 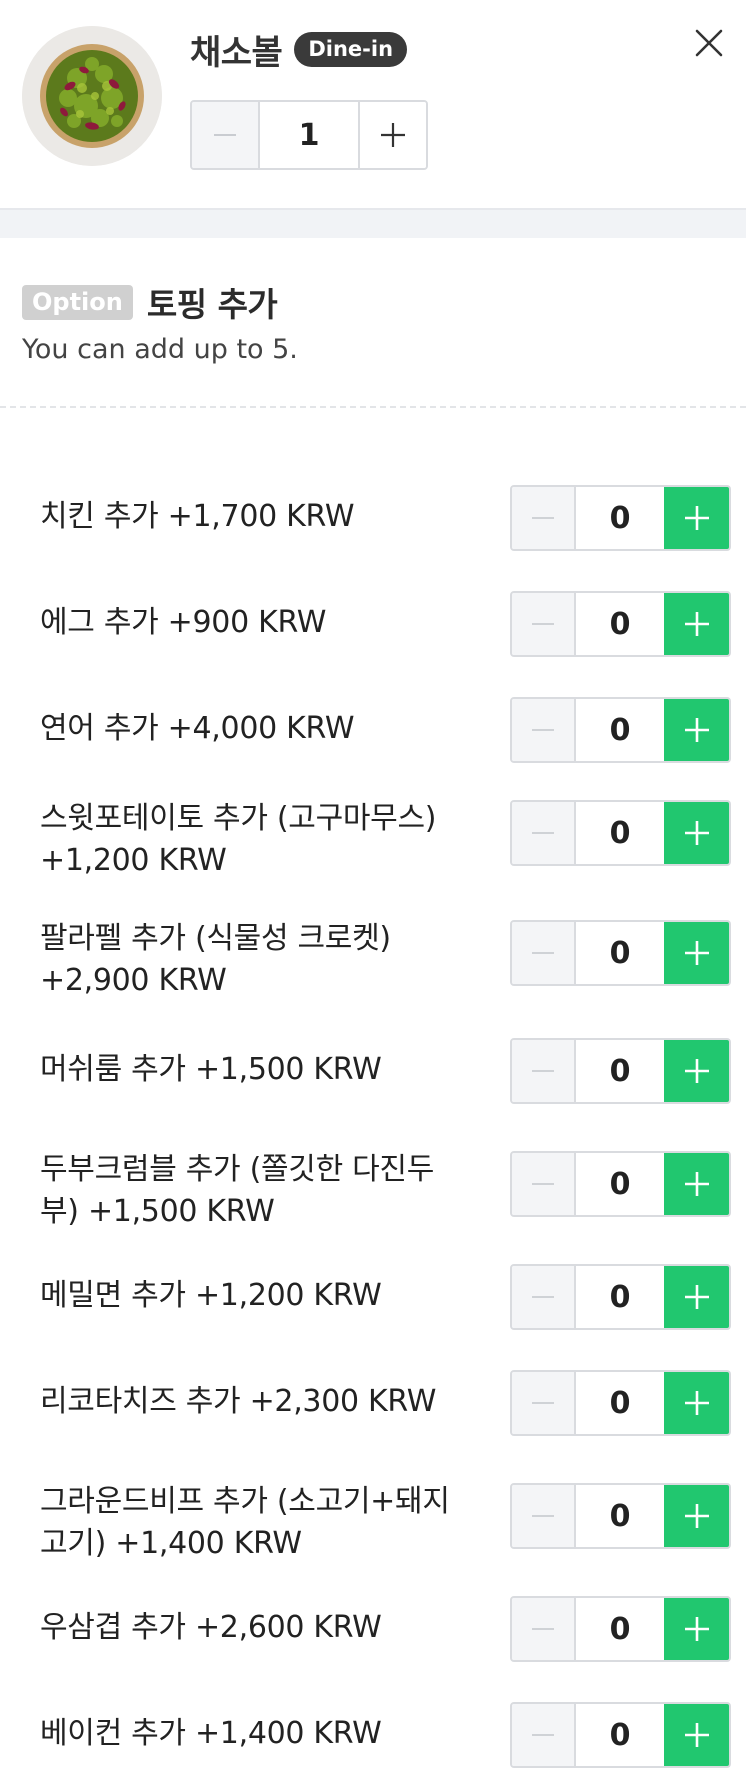 I want to click on option-description: You can add up to 5., so click(x=160, y=349).